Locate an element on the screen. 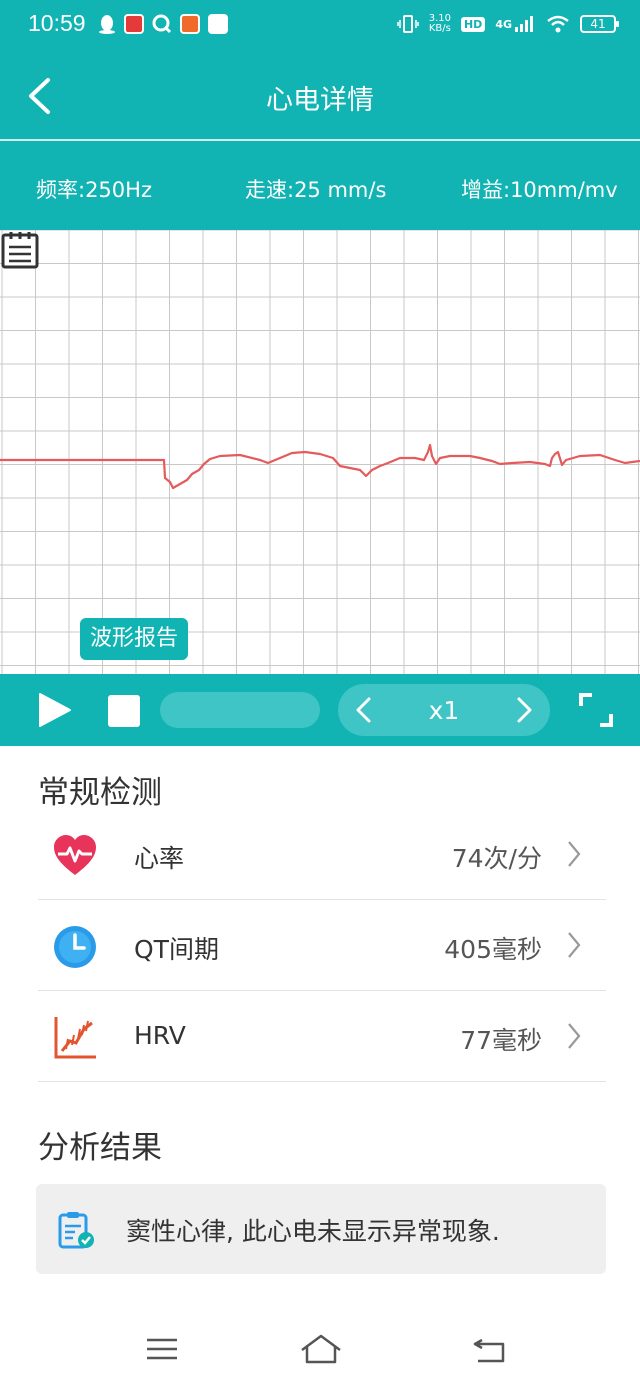 The image size is (640, 1387). speed-selector: x1 is located at coordinates (444, 710).